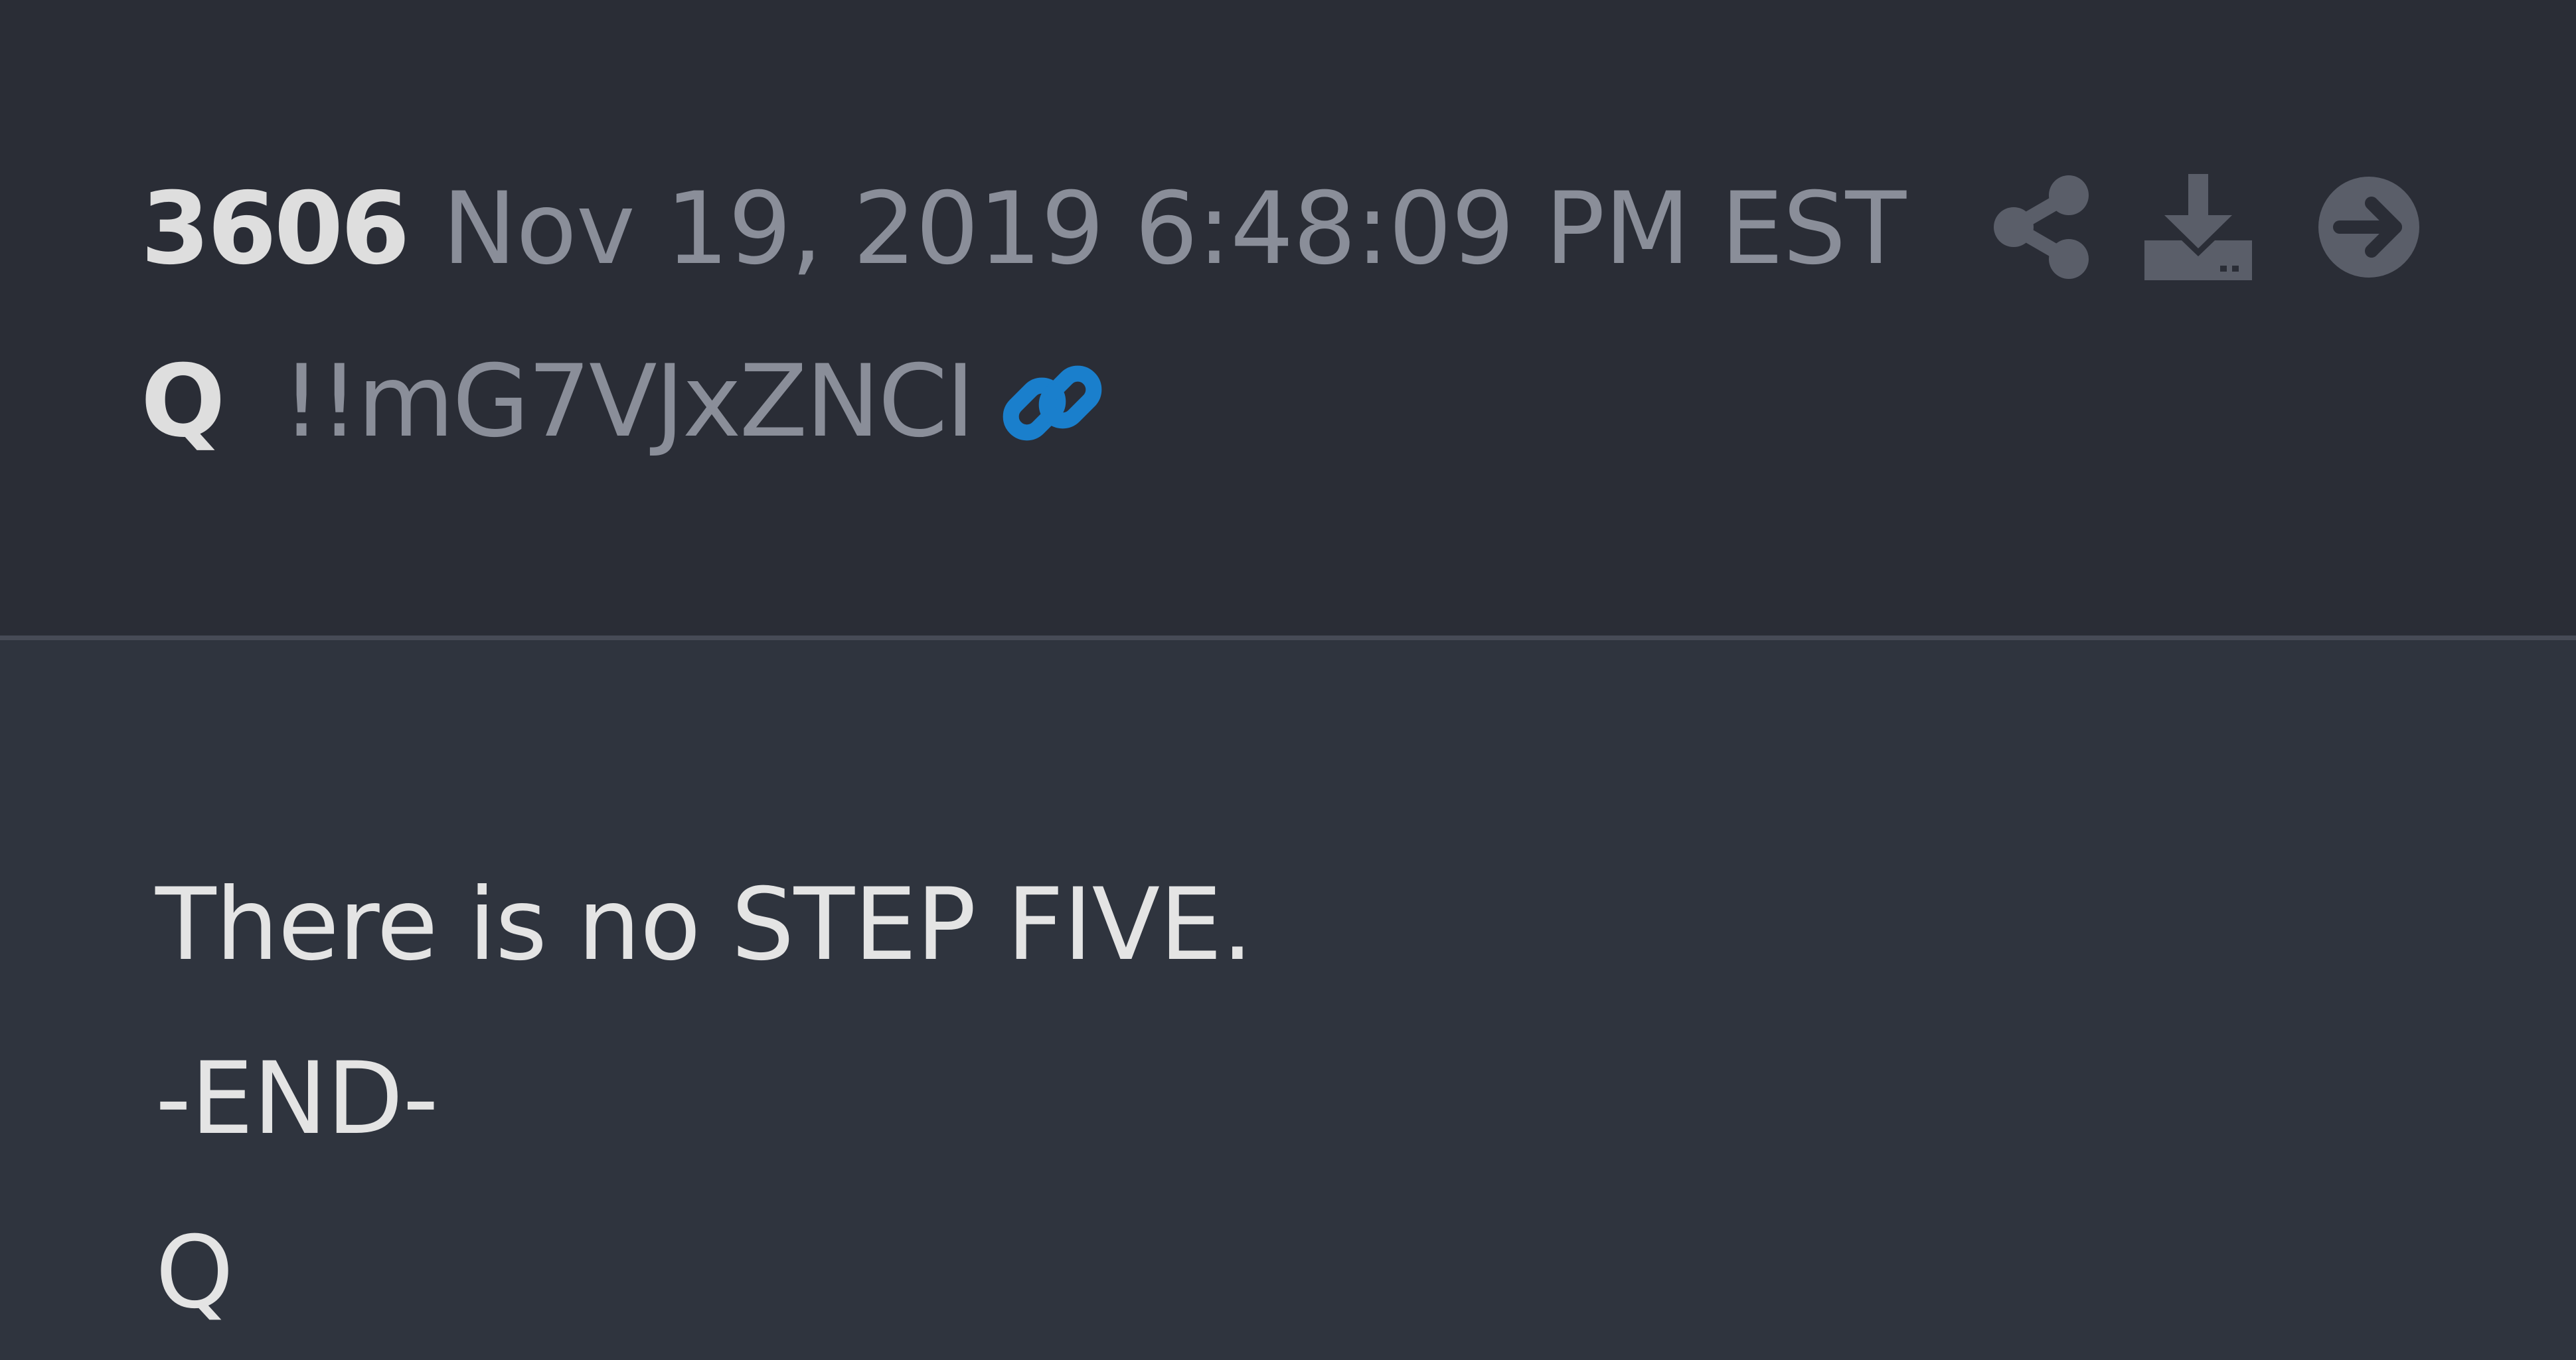  I want to click on download-icon, so click(2198, 227).